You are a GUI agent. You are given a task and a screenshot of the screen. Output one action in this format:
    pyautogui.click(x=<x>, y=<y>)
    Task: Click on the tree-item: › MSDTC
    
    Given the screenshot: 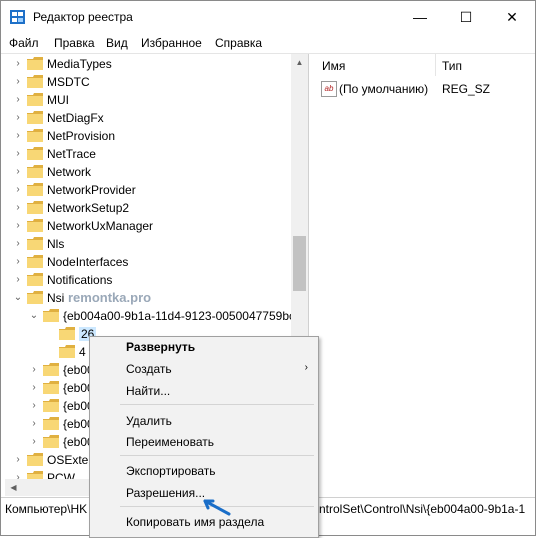 What is the action you would take?
    pyautogui.click(x=150, y=82)
    